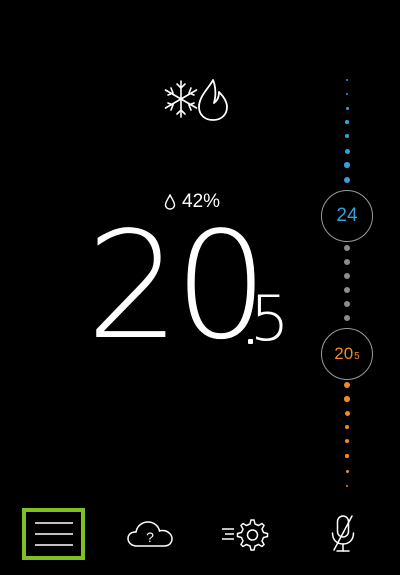  I want to click on cool-setpoint-handle: 24, so click(347, 216).